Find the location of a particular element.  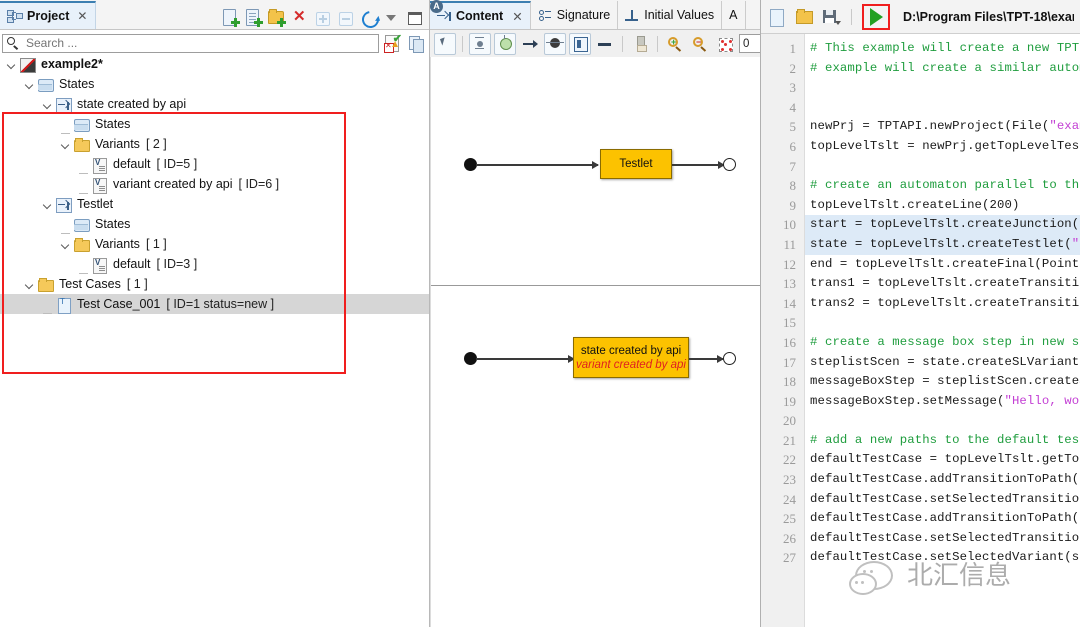

code-line: state = topLevelTslt.createTestlet("sta is located at coordinates (942, 244).